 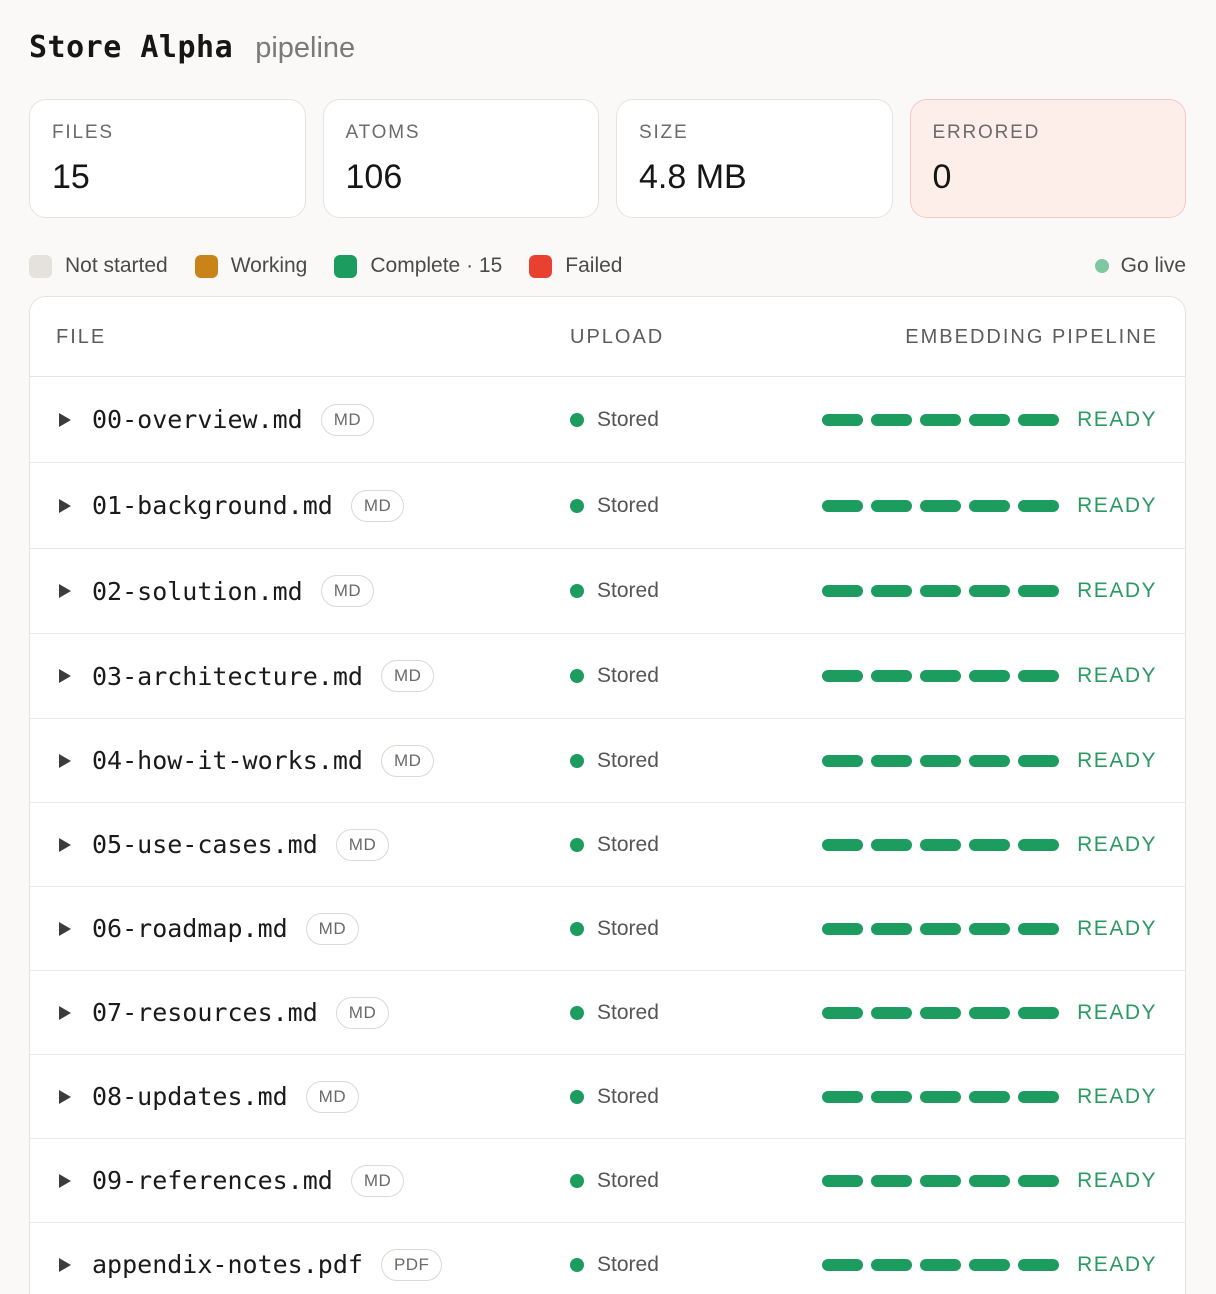 What do you see at coordinates (116, 265) in the screenshot?
I see `legend-label: Not started` at bounding box center [116, 265].